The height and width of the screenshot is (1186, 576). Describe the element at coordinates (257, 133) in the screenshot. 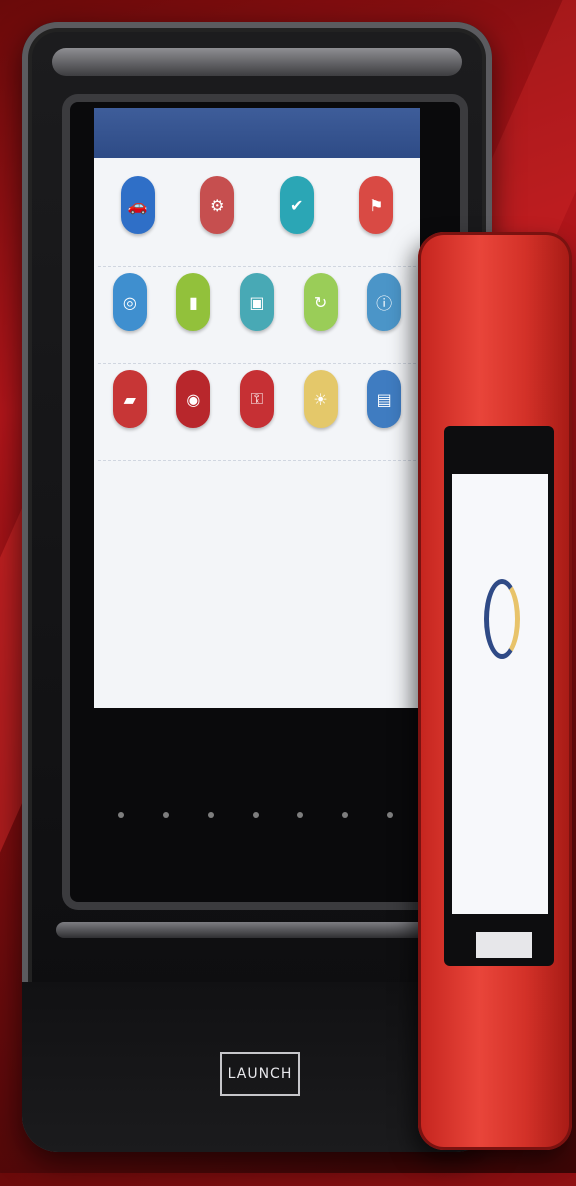

I see `app-topbar` at that location.